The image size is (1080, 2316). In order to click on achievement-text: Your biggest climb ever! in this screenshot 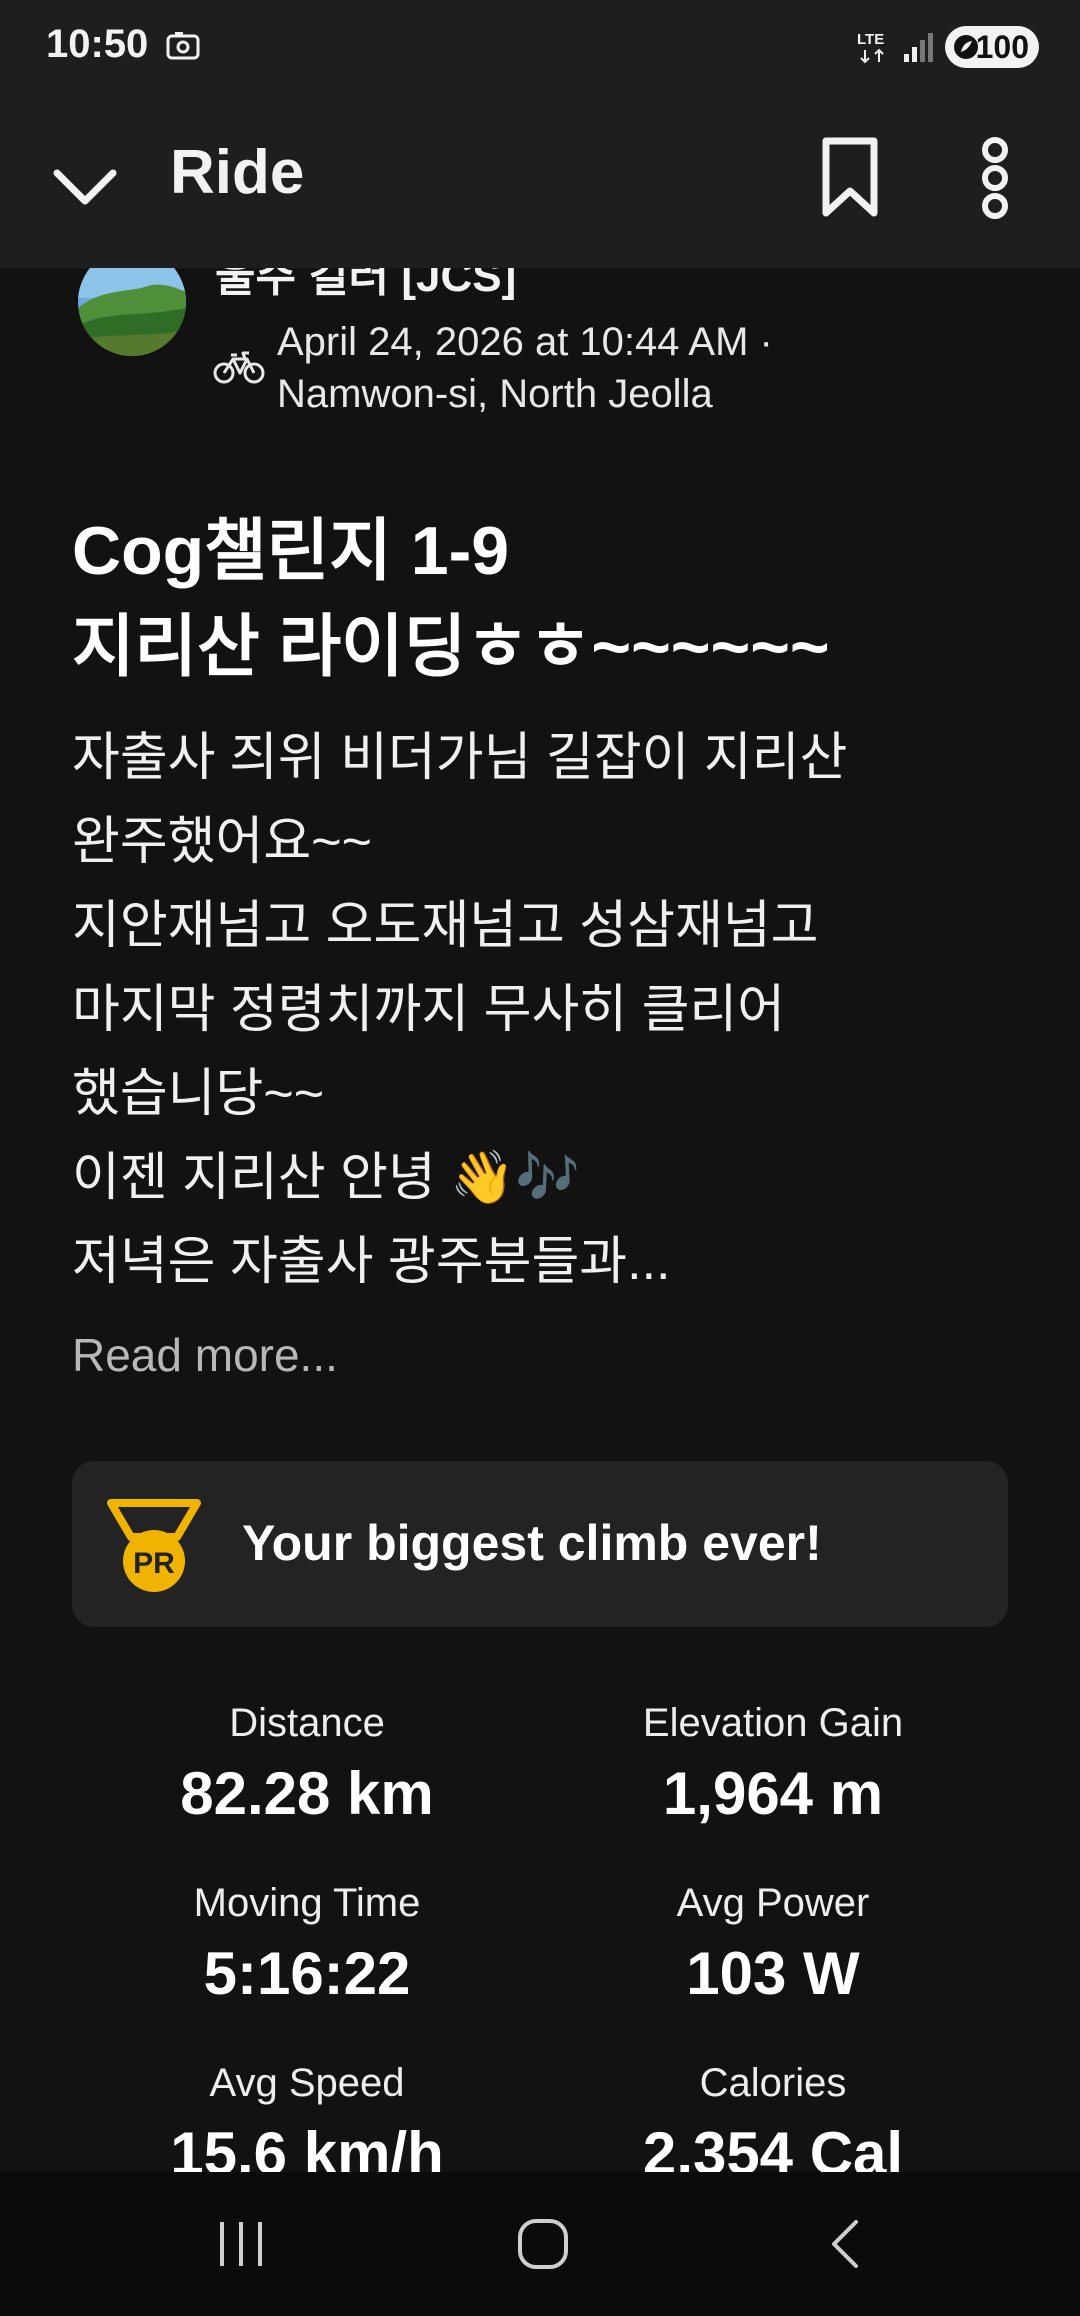, I will do `click(532, 1543)`.